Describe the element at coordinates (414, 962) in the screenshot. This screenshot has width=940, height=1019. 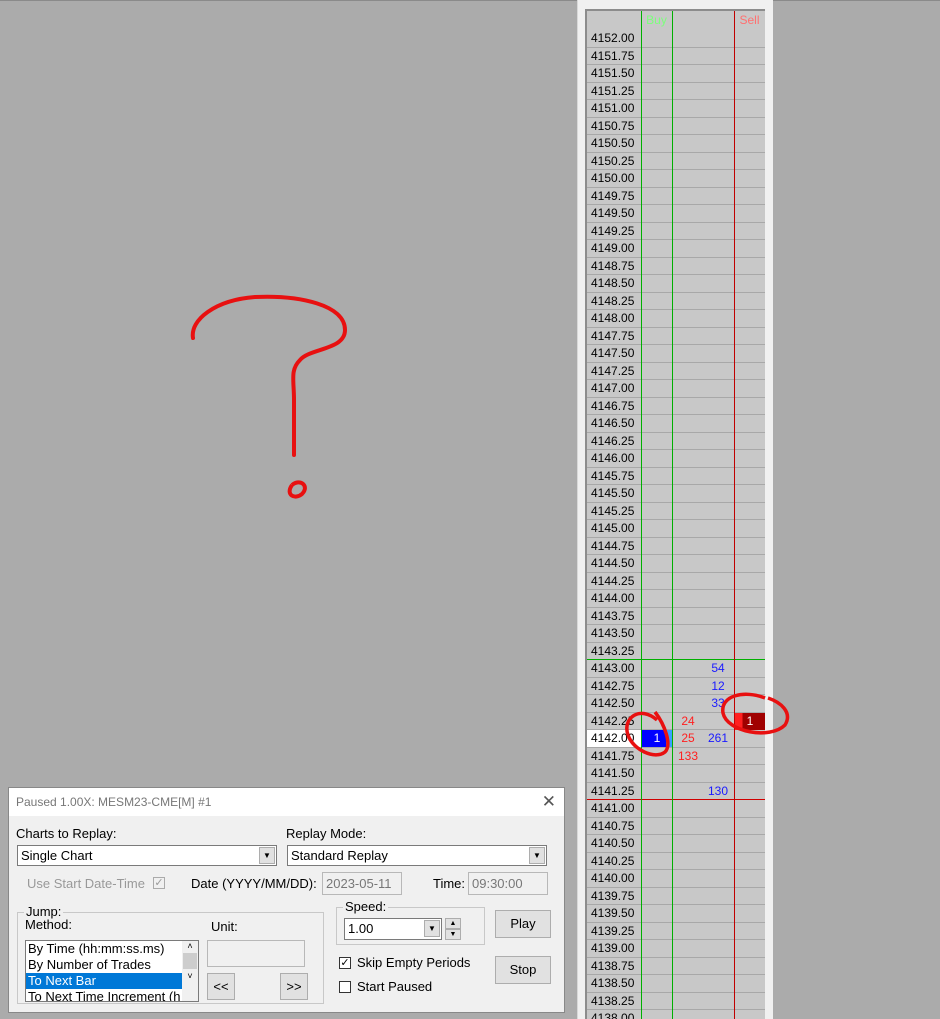
I see `skip-empty-label: Skip Empty Periods` at that location.